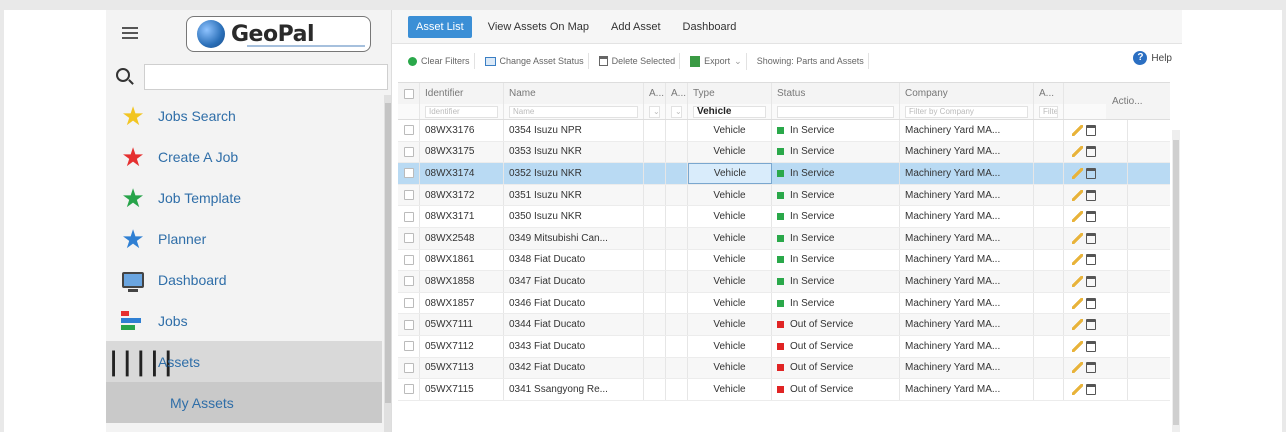  I want to click on clear-filters-button: Clear Filters, so click(439, 61).